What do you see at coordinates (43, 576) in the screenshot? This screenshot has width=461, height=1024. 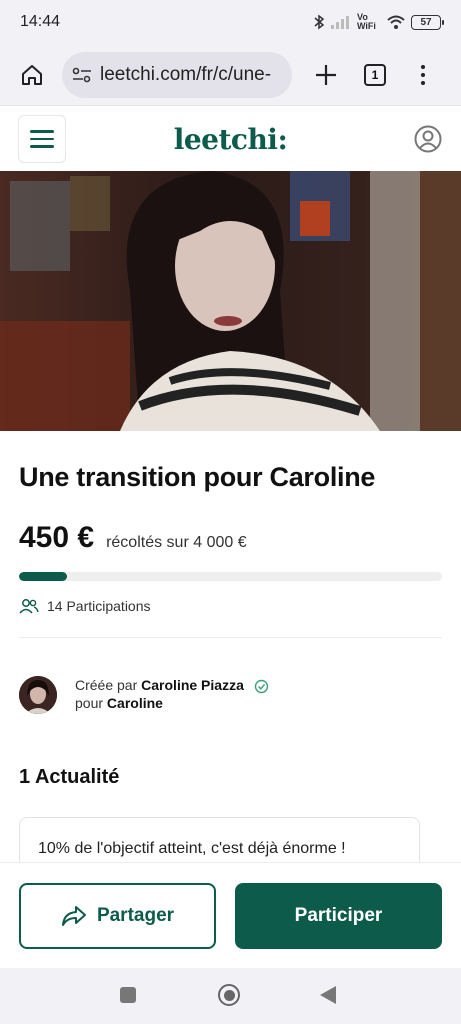 I see `progress-fill` at bounding box center [43, 576].